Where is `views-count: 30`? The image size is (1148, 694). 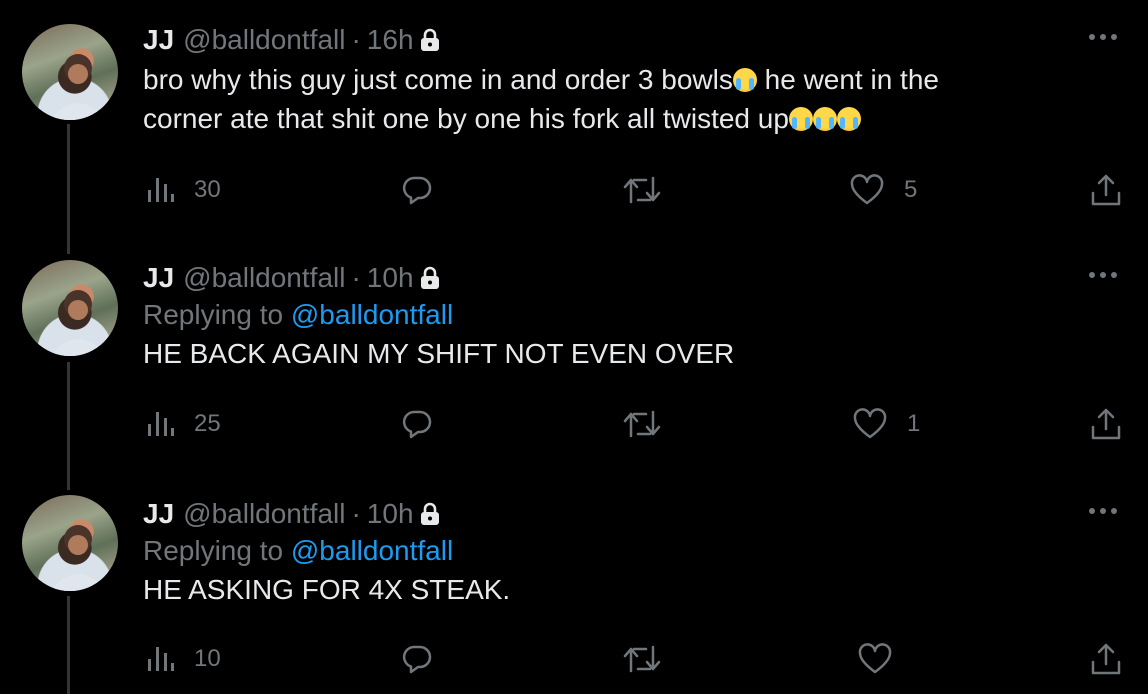 views-count: 30 is located at coordinates (207, 189).